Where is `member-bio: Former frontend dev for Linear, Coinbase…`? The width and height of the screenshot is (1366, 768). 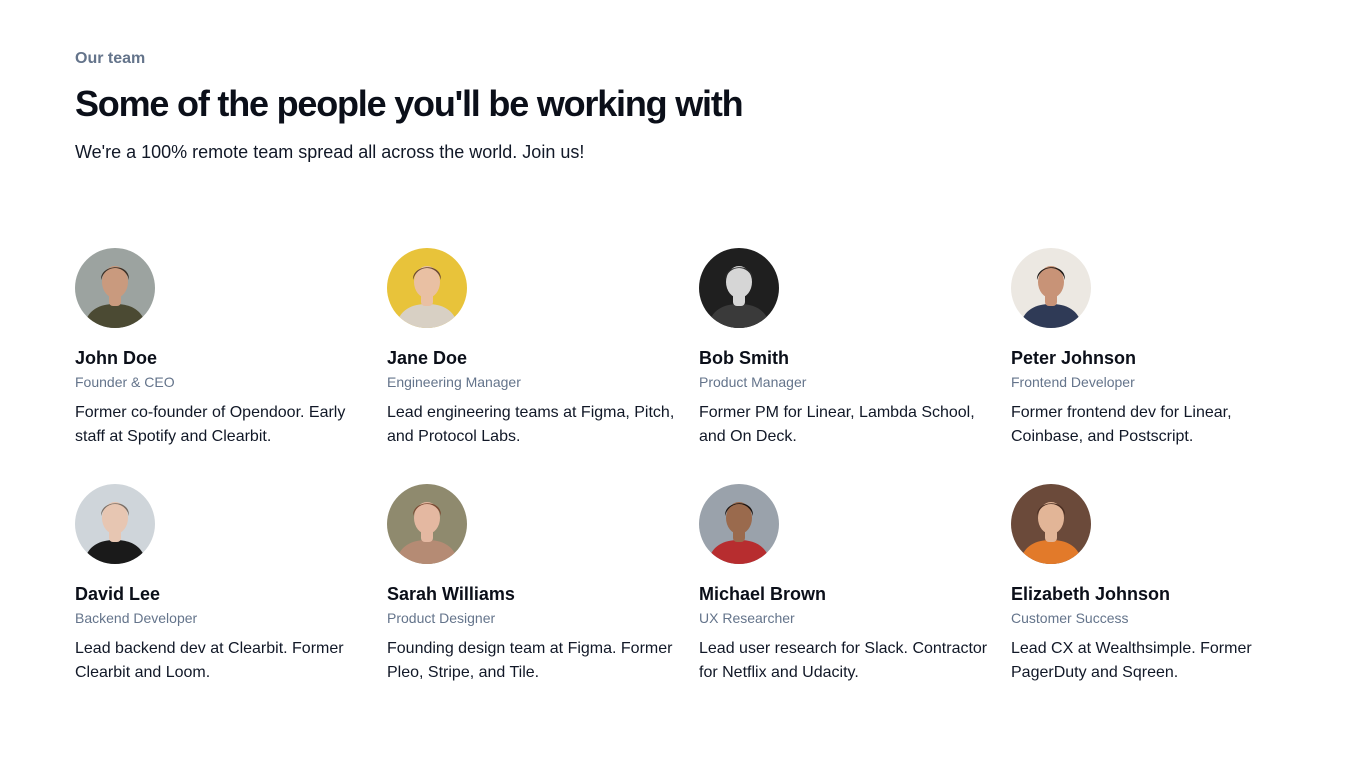
member-bio: Former frontend dev for Linear, Coinbase… is located at coordinates (1121, 424).